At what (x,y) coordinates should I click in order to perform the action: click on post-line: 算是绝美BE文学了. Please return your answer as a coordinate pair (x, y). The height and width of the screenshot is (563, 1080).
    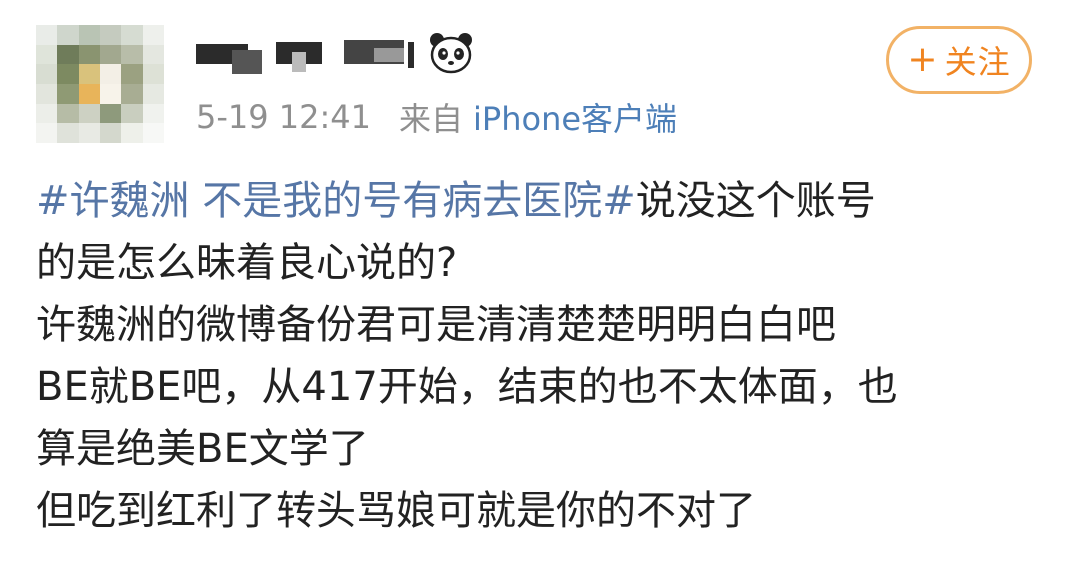
    Looking at the image, I should click on (202, 449).